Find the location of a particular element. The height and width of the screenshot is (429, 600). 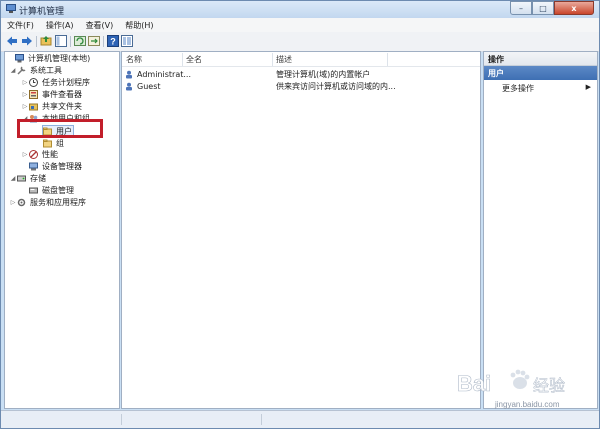

tree-item-label: 服务和应用程序 is located at coordinates (58, 202).